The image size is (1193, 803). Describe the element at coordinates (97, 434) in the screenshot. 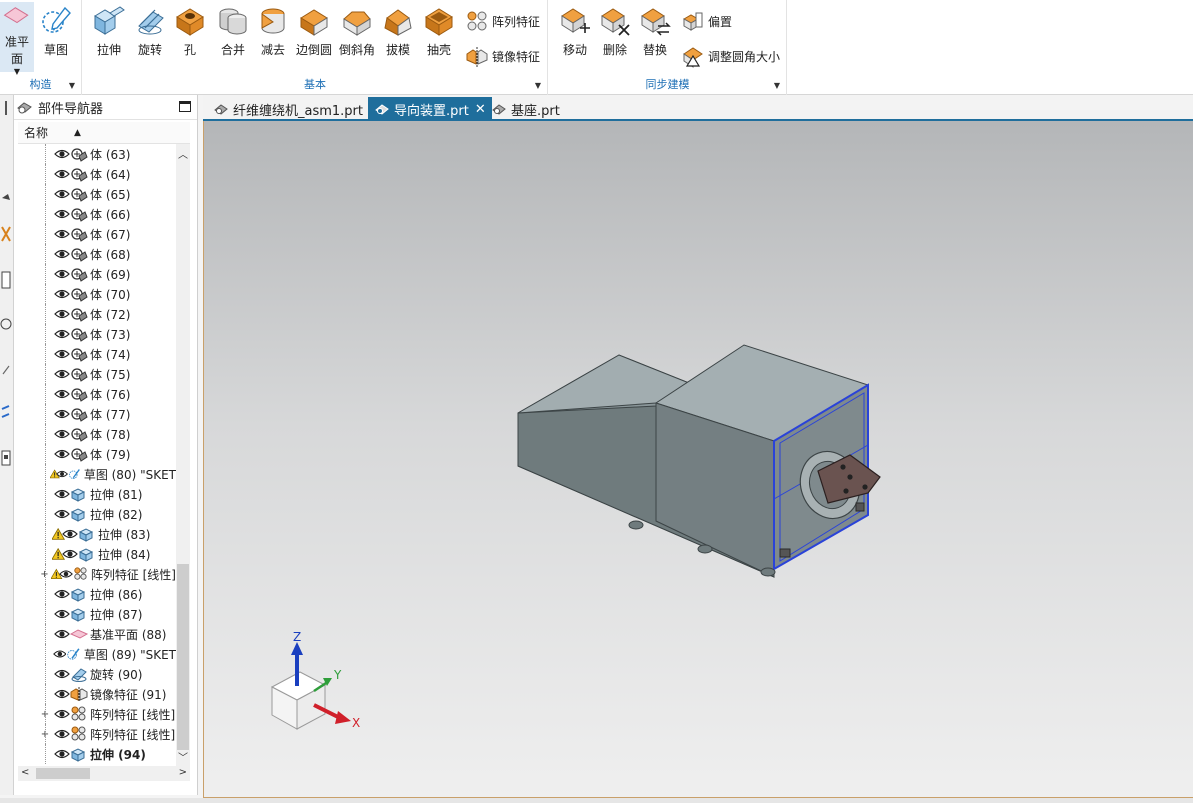

I see `tree-row: 体 (78)` at that location.